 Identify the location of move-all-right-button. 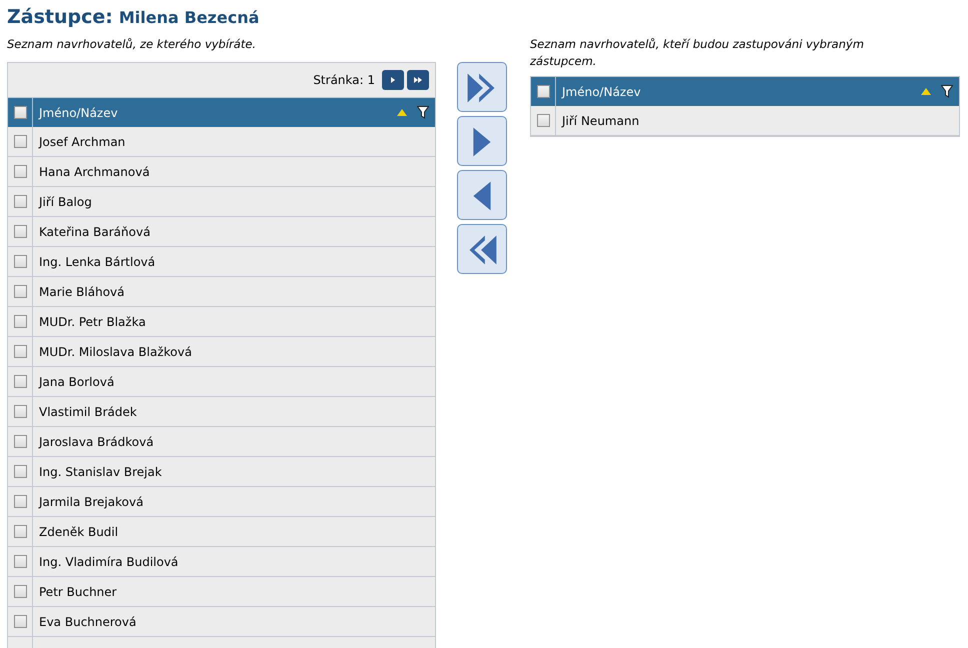
(482, 87).